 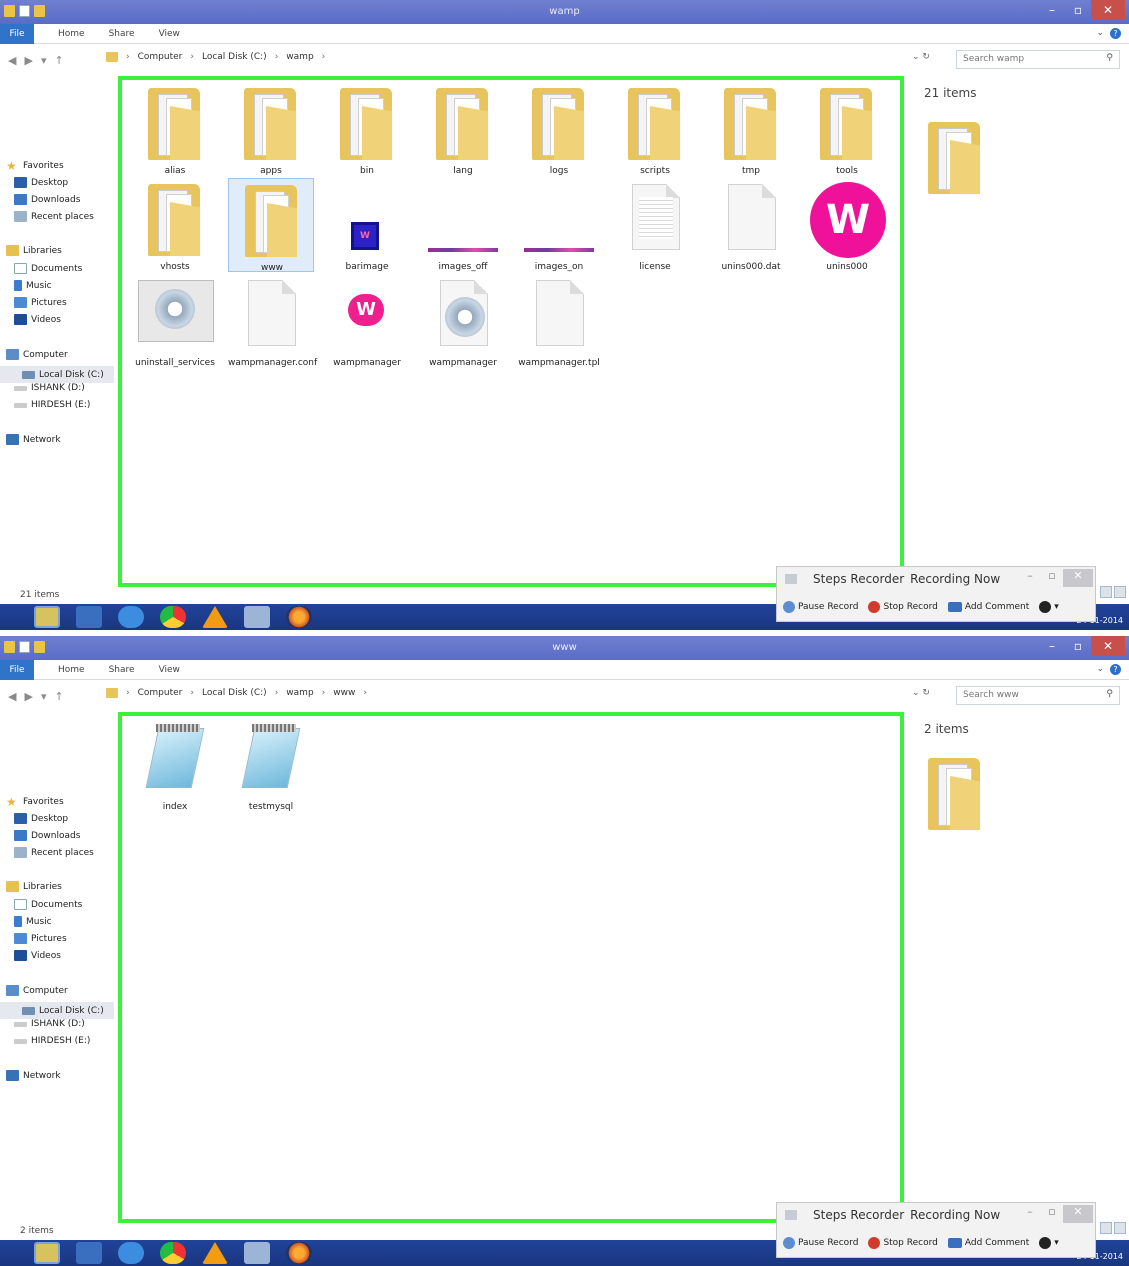 I want to click on breadcrumb: › Computer › Local Disk (C:) › wamp ›, so click(x=215, y=57).